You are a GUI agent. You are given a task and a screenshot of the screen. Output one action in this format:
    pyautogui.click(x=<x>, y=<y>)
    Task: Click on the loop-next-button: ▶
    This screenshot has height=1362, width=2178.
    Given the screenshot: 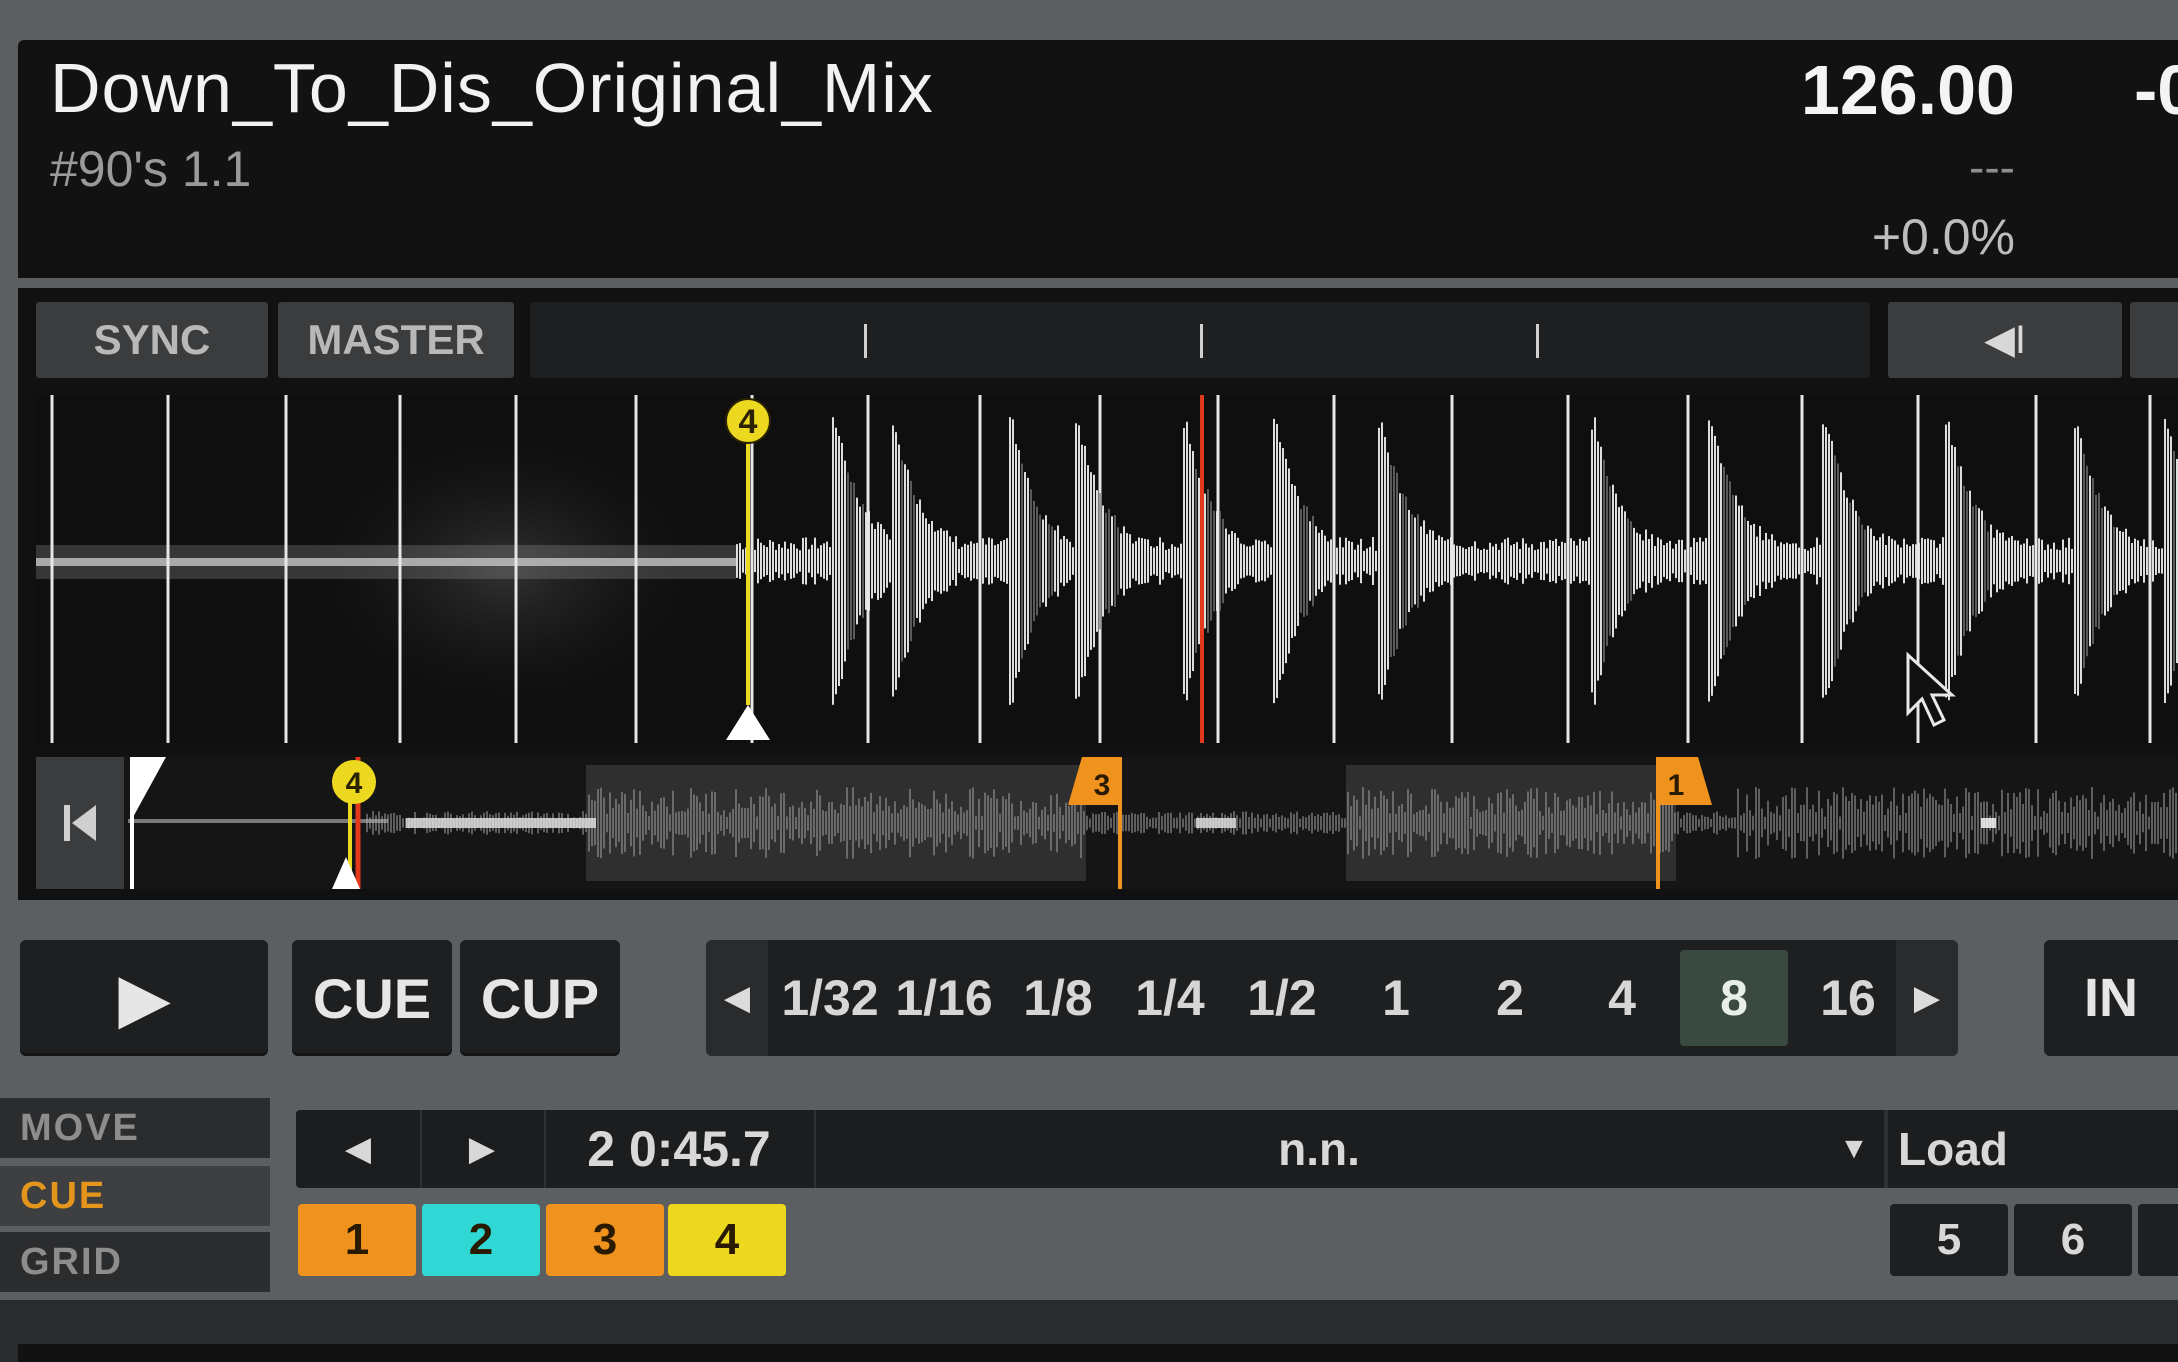 What is the action you would take?
    pyautogui.click(x=1927, y=998)
    